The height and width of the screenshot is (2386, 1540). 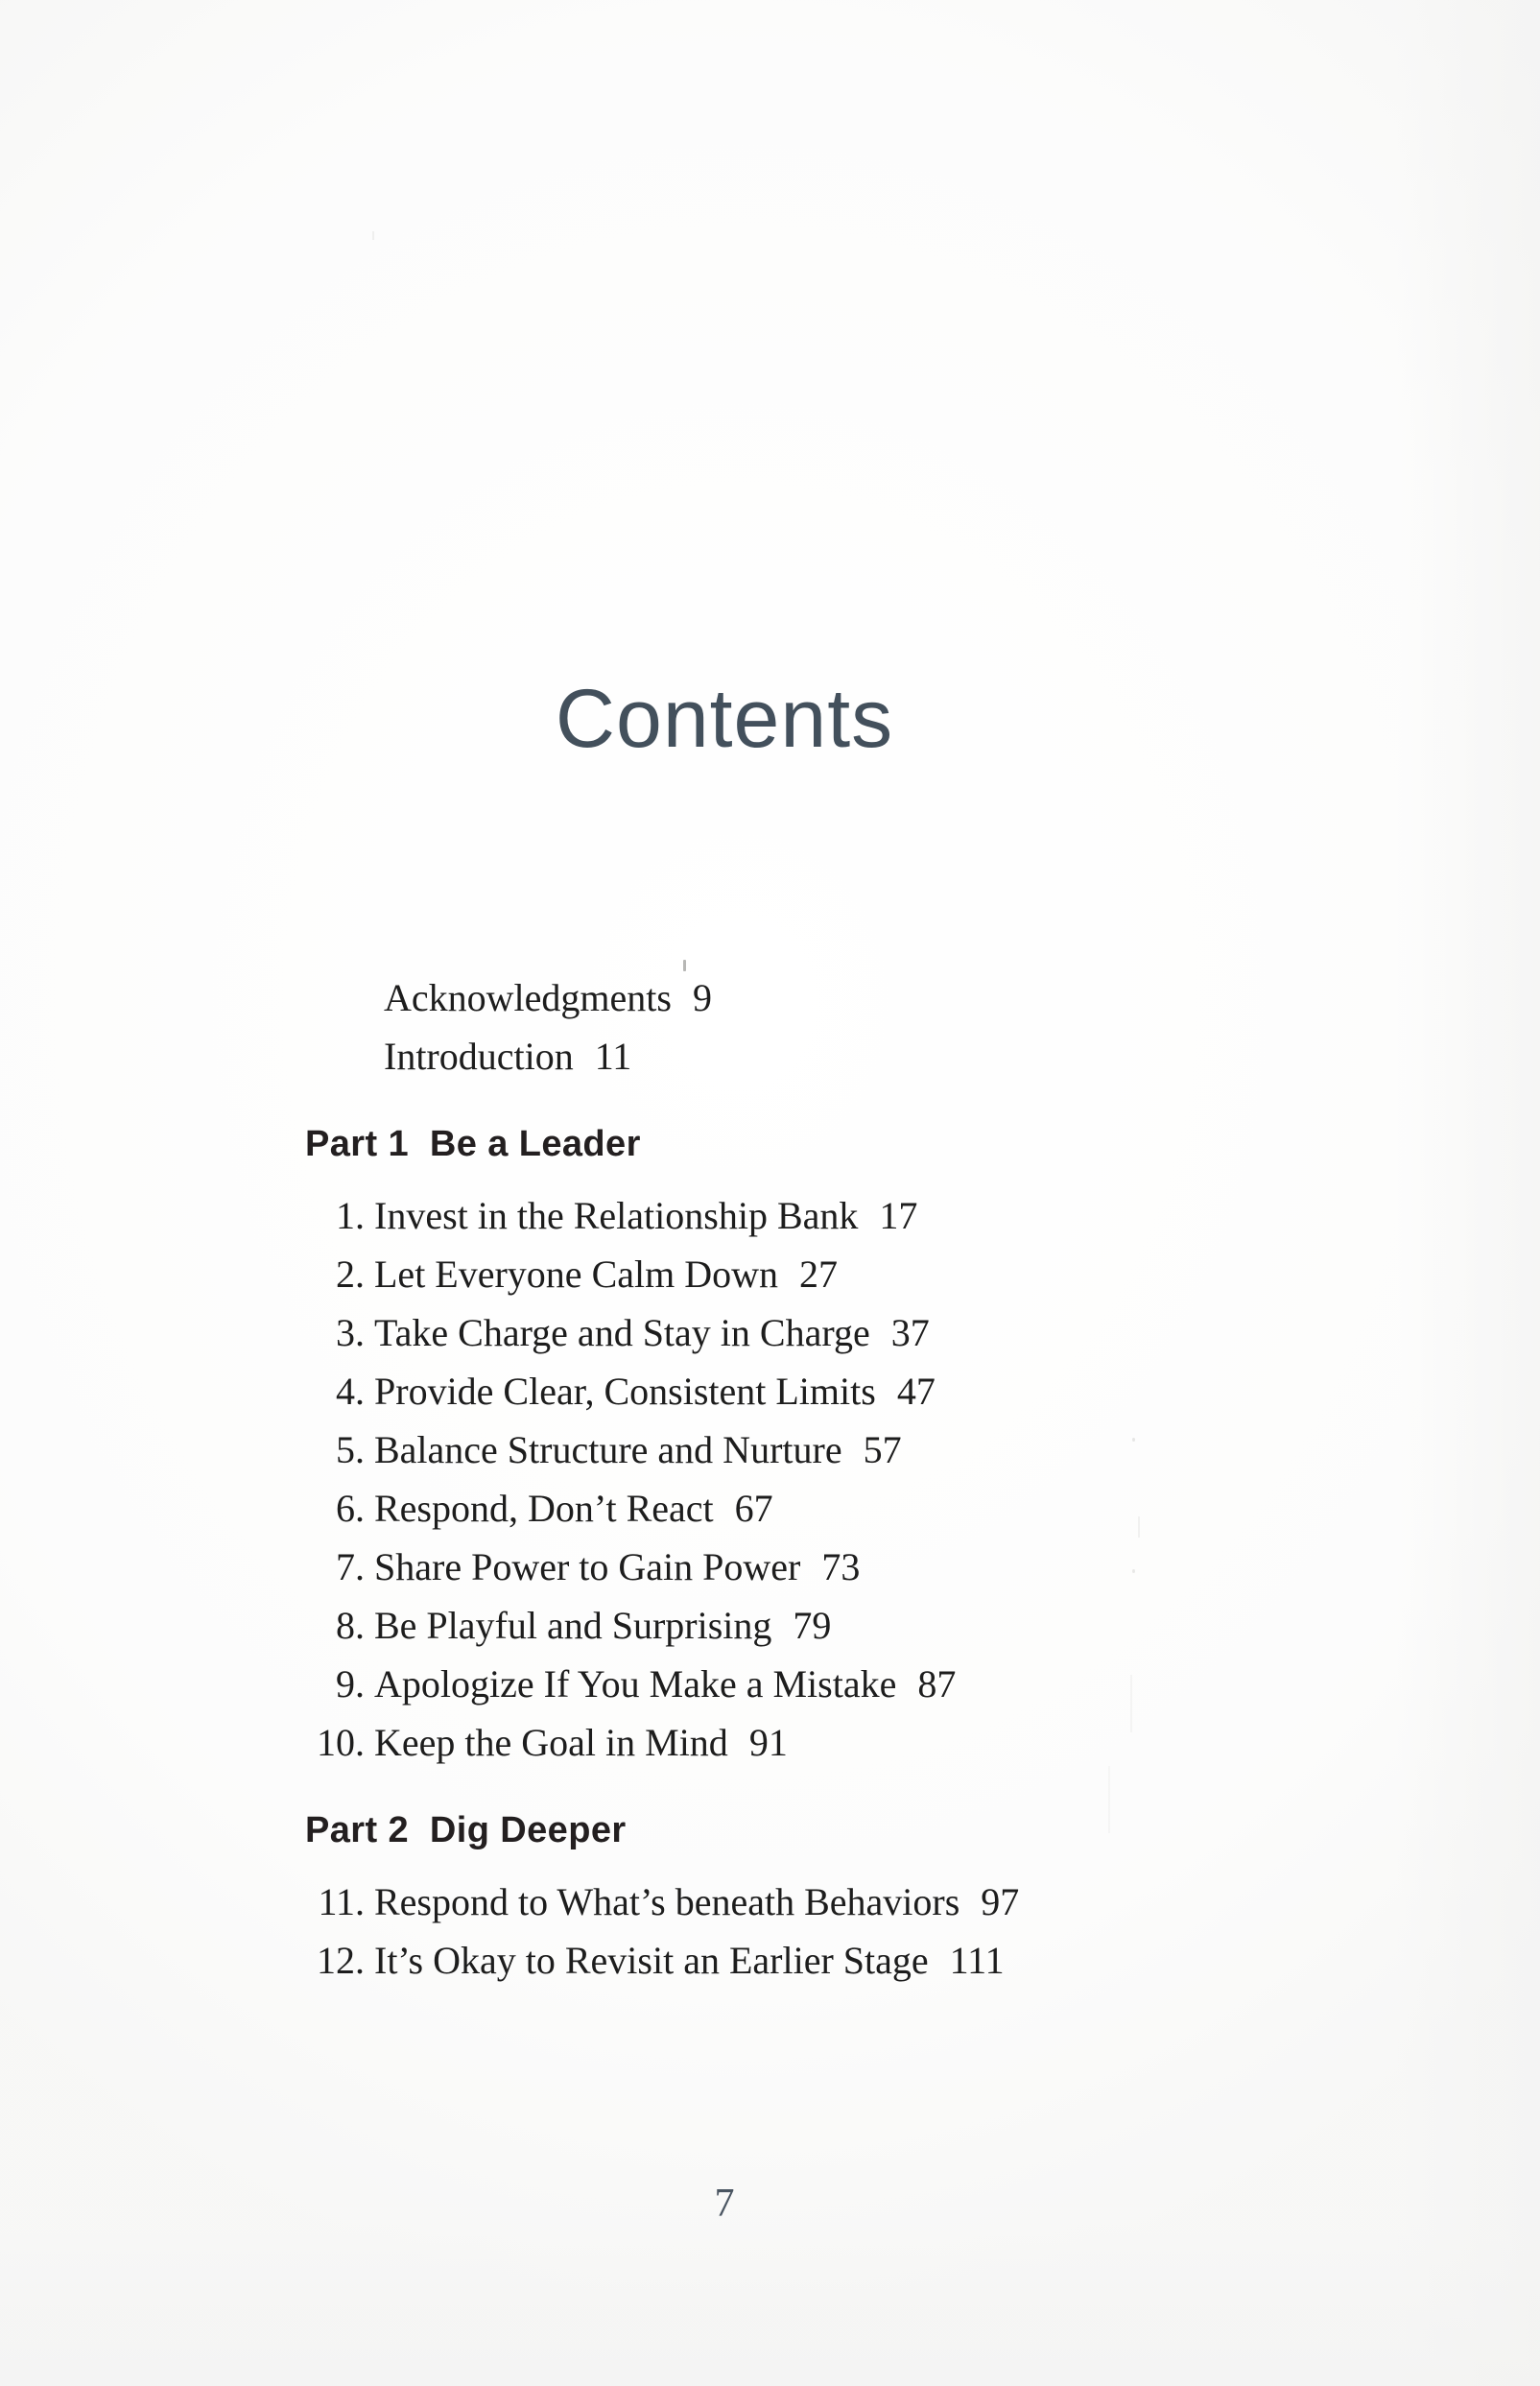 I want to click on toc-chapter-entry: 4. Provide Clear, Consistent Limits 47, so click(x=785, y=1392).